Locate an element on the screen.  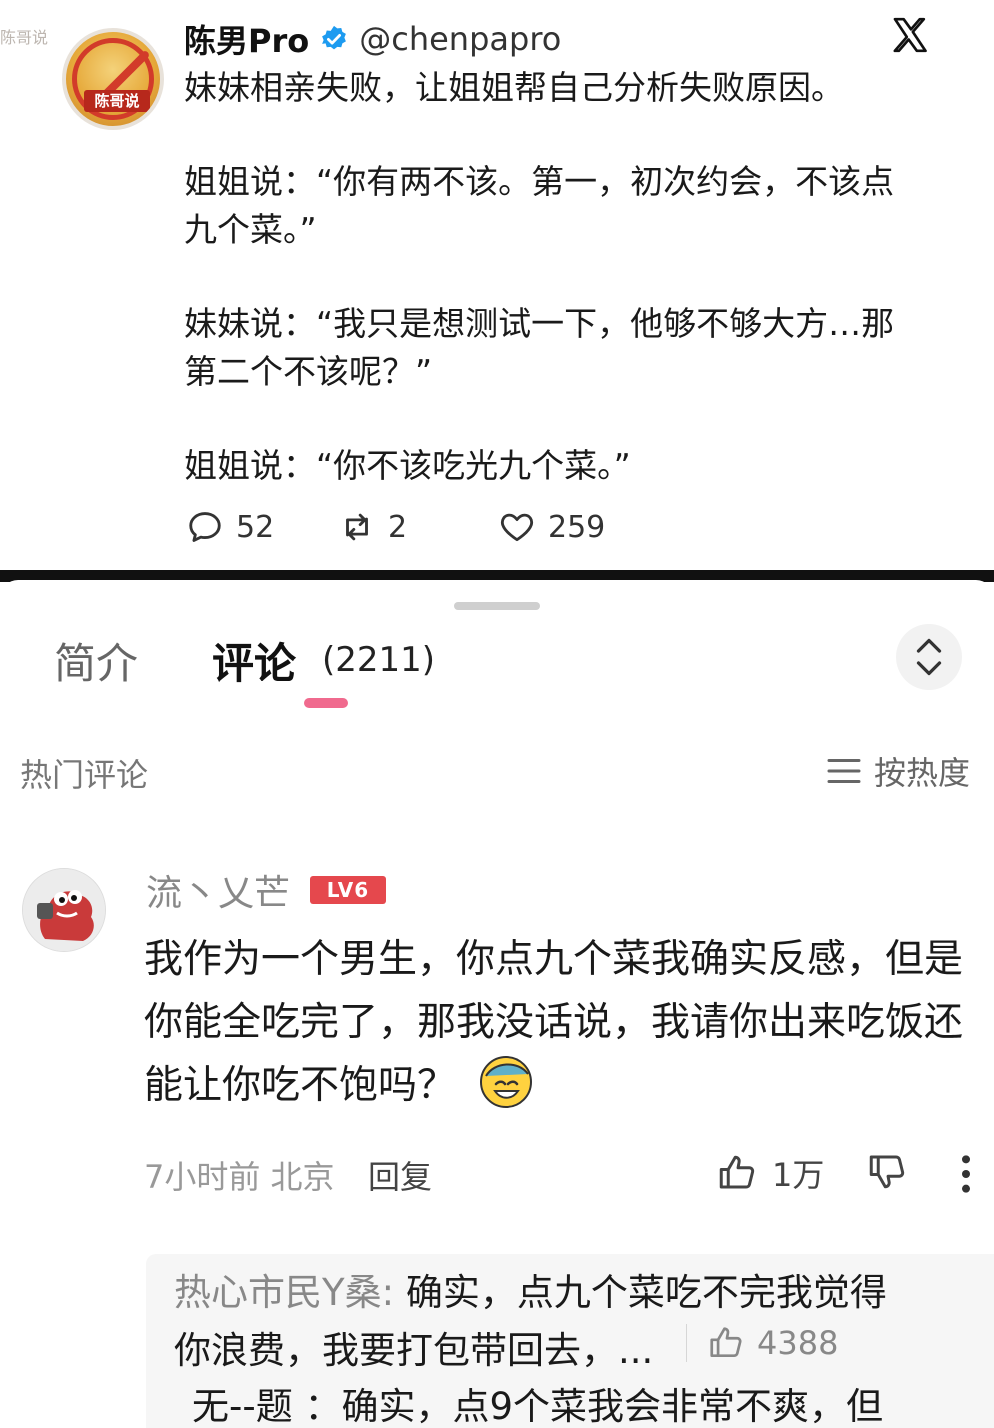
retweet-action: 2 is located at coordinates (418, 527).